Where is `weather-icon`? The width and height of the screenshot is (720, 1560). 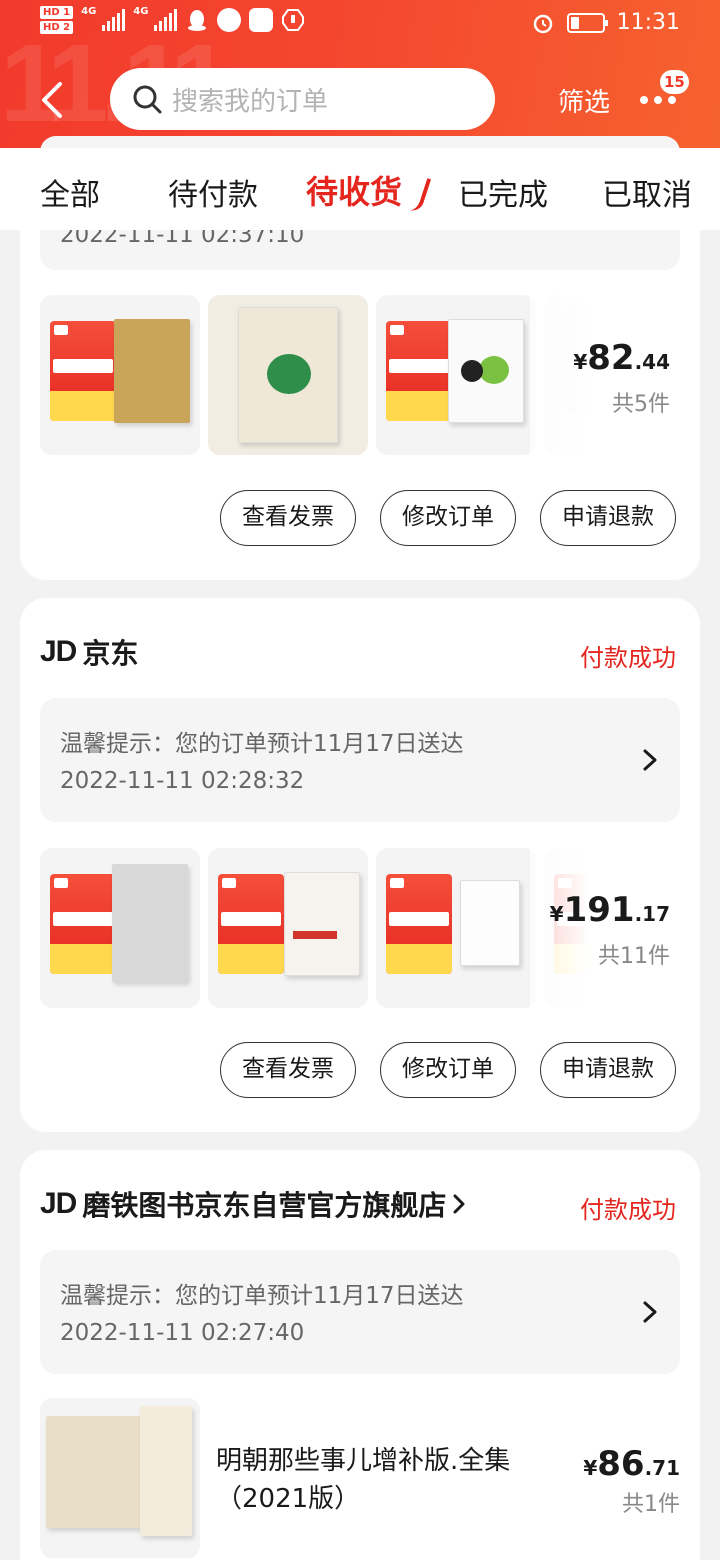 weather-icon is located at coordinates (261, 20).